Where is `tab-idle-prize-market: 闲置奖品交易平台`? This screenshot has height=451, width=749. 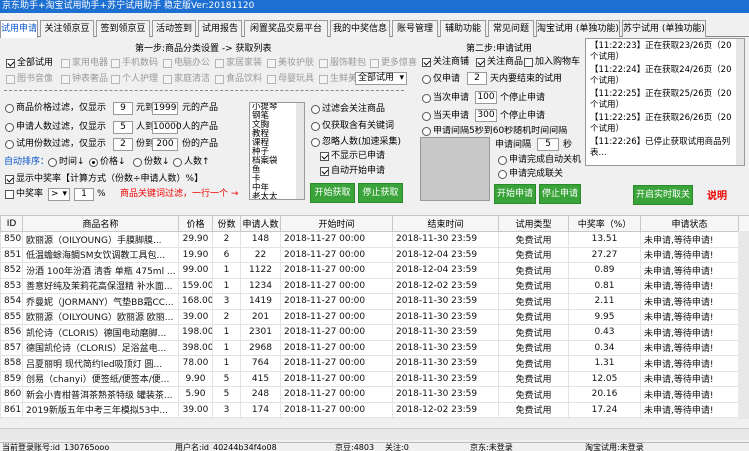
tab-idle-prize-market: 闲置奖品交易平台 is located at coordinates (286, 28).